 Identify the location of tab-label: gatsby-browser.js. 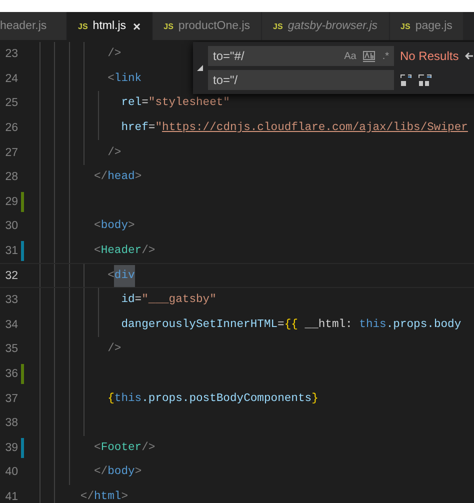
(333, 26).